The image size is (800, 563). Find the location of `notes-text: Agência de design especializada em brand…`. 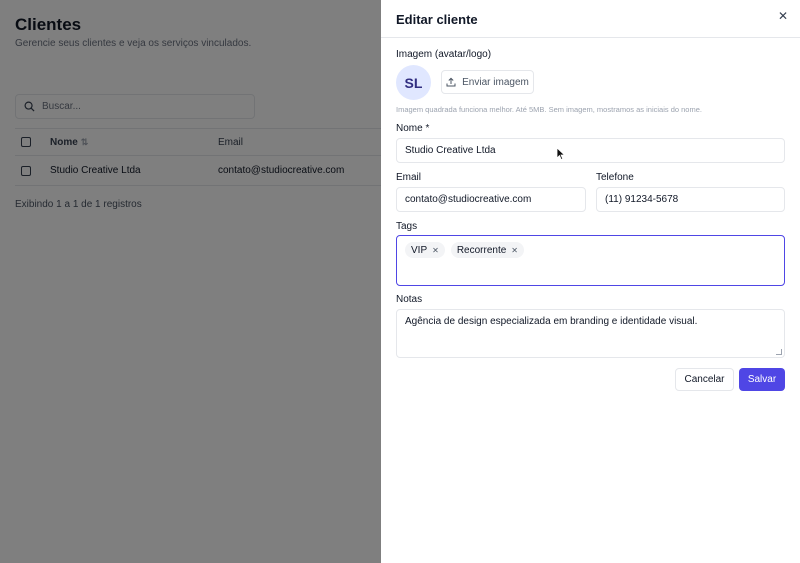

notes-text: Agência de design especializada em brand… is located at coordinates (551, 321).